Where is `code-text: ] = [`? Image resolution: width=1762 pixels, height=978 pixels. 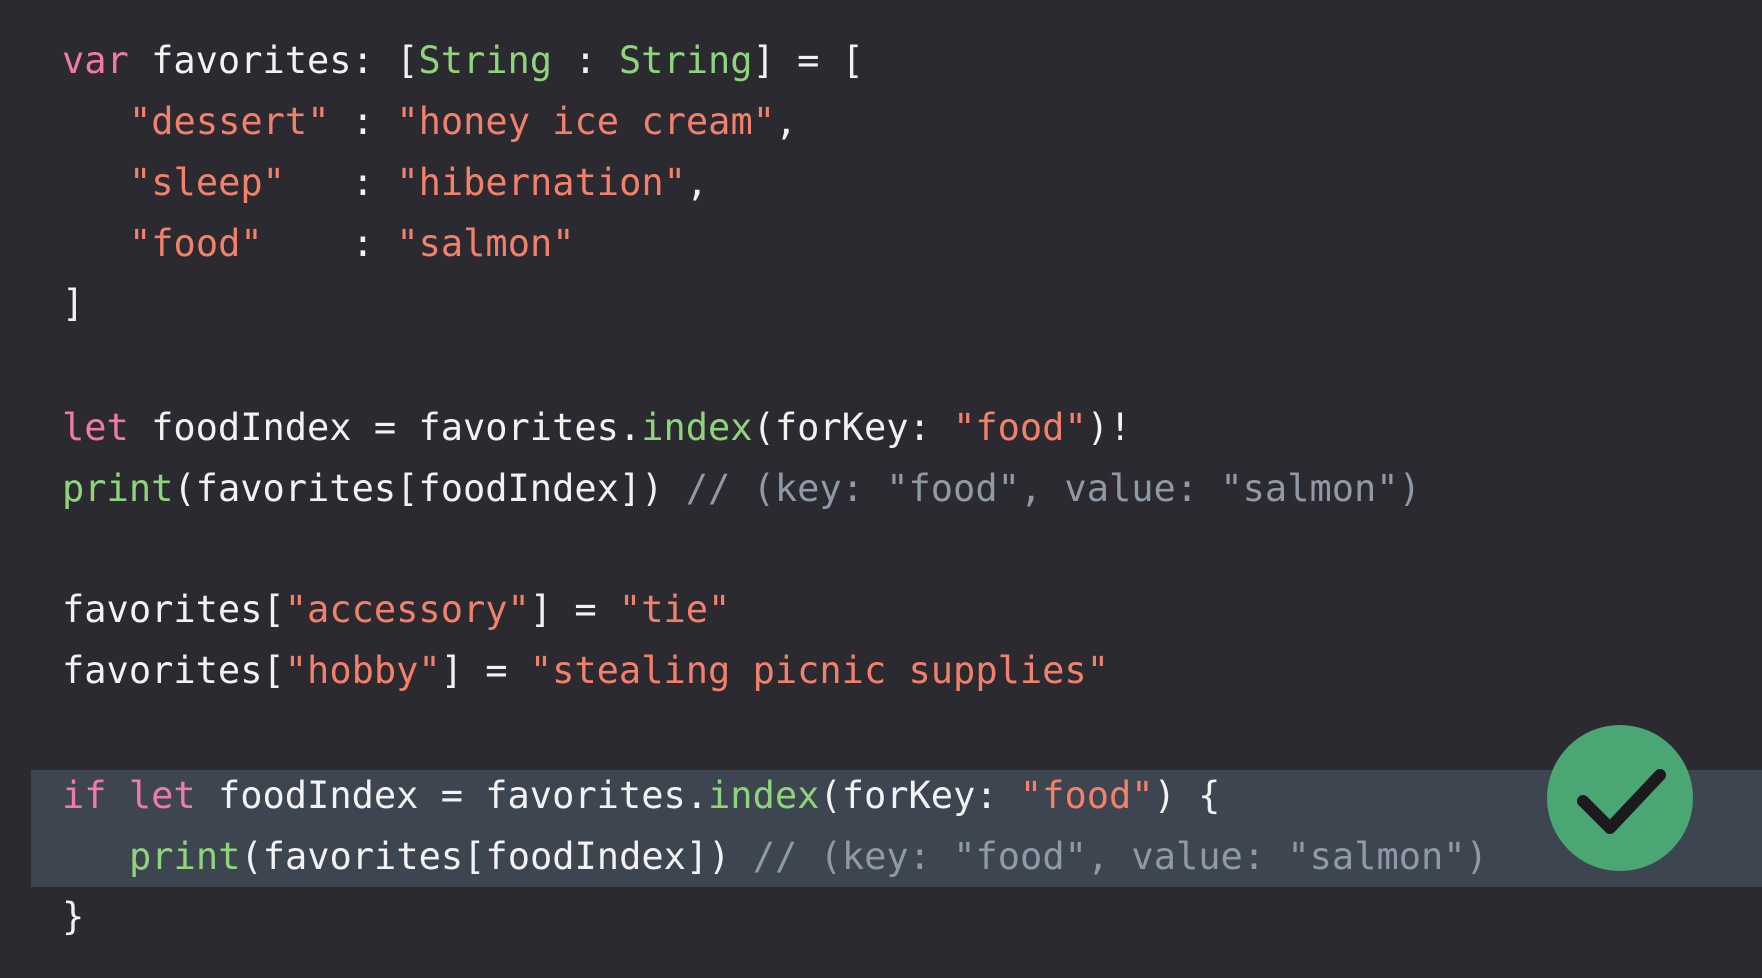
code-text: ] = [ is located at coordinates (808, 60).